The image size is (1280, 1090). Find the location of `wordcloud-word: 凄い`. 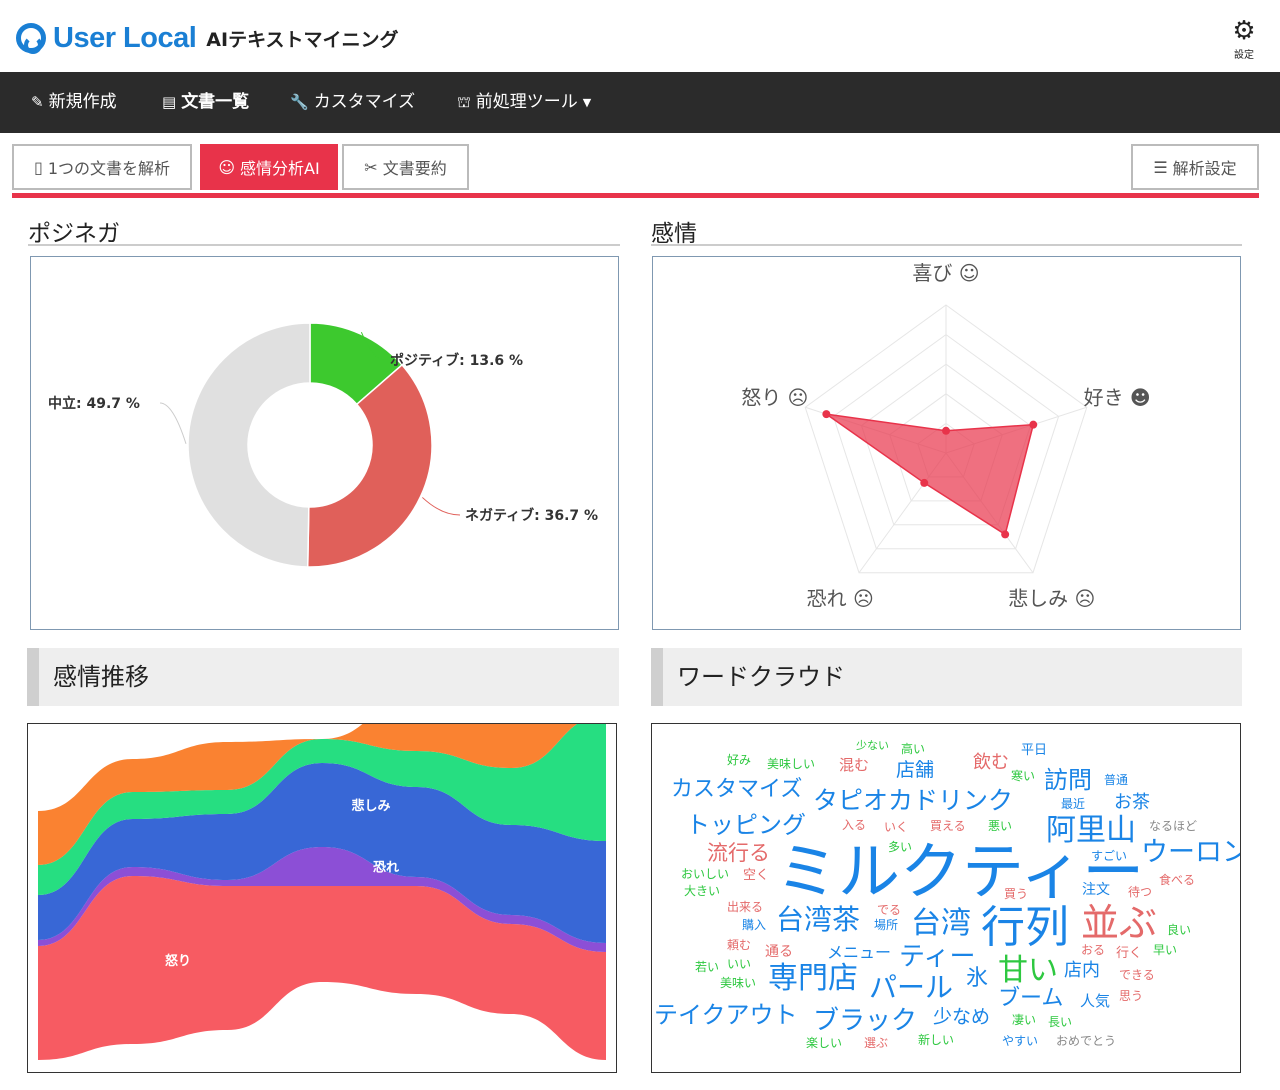

wordcloud-word: 凄い is located at coordinates (1024, 1020).